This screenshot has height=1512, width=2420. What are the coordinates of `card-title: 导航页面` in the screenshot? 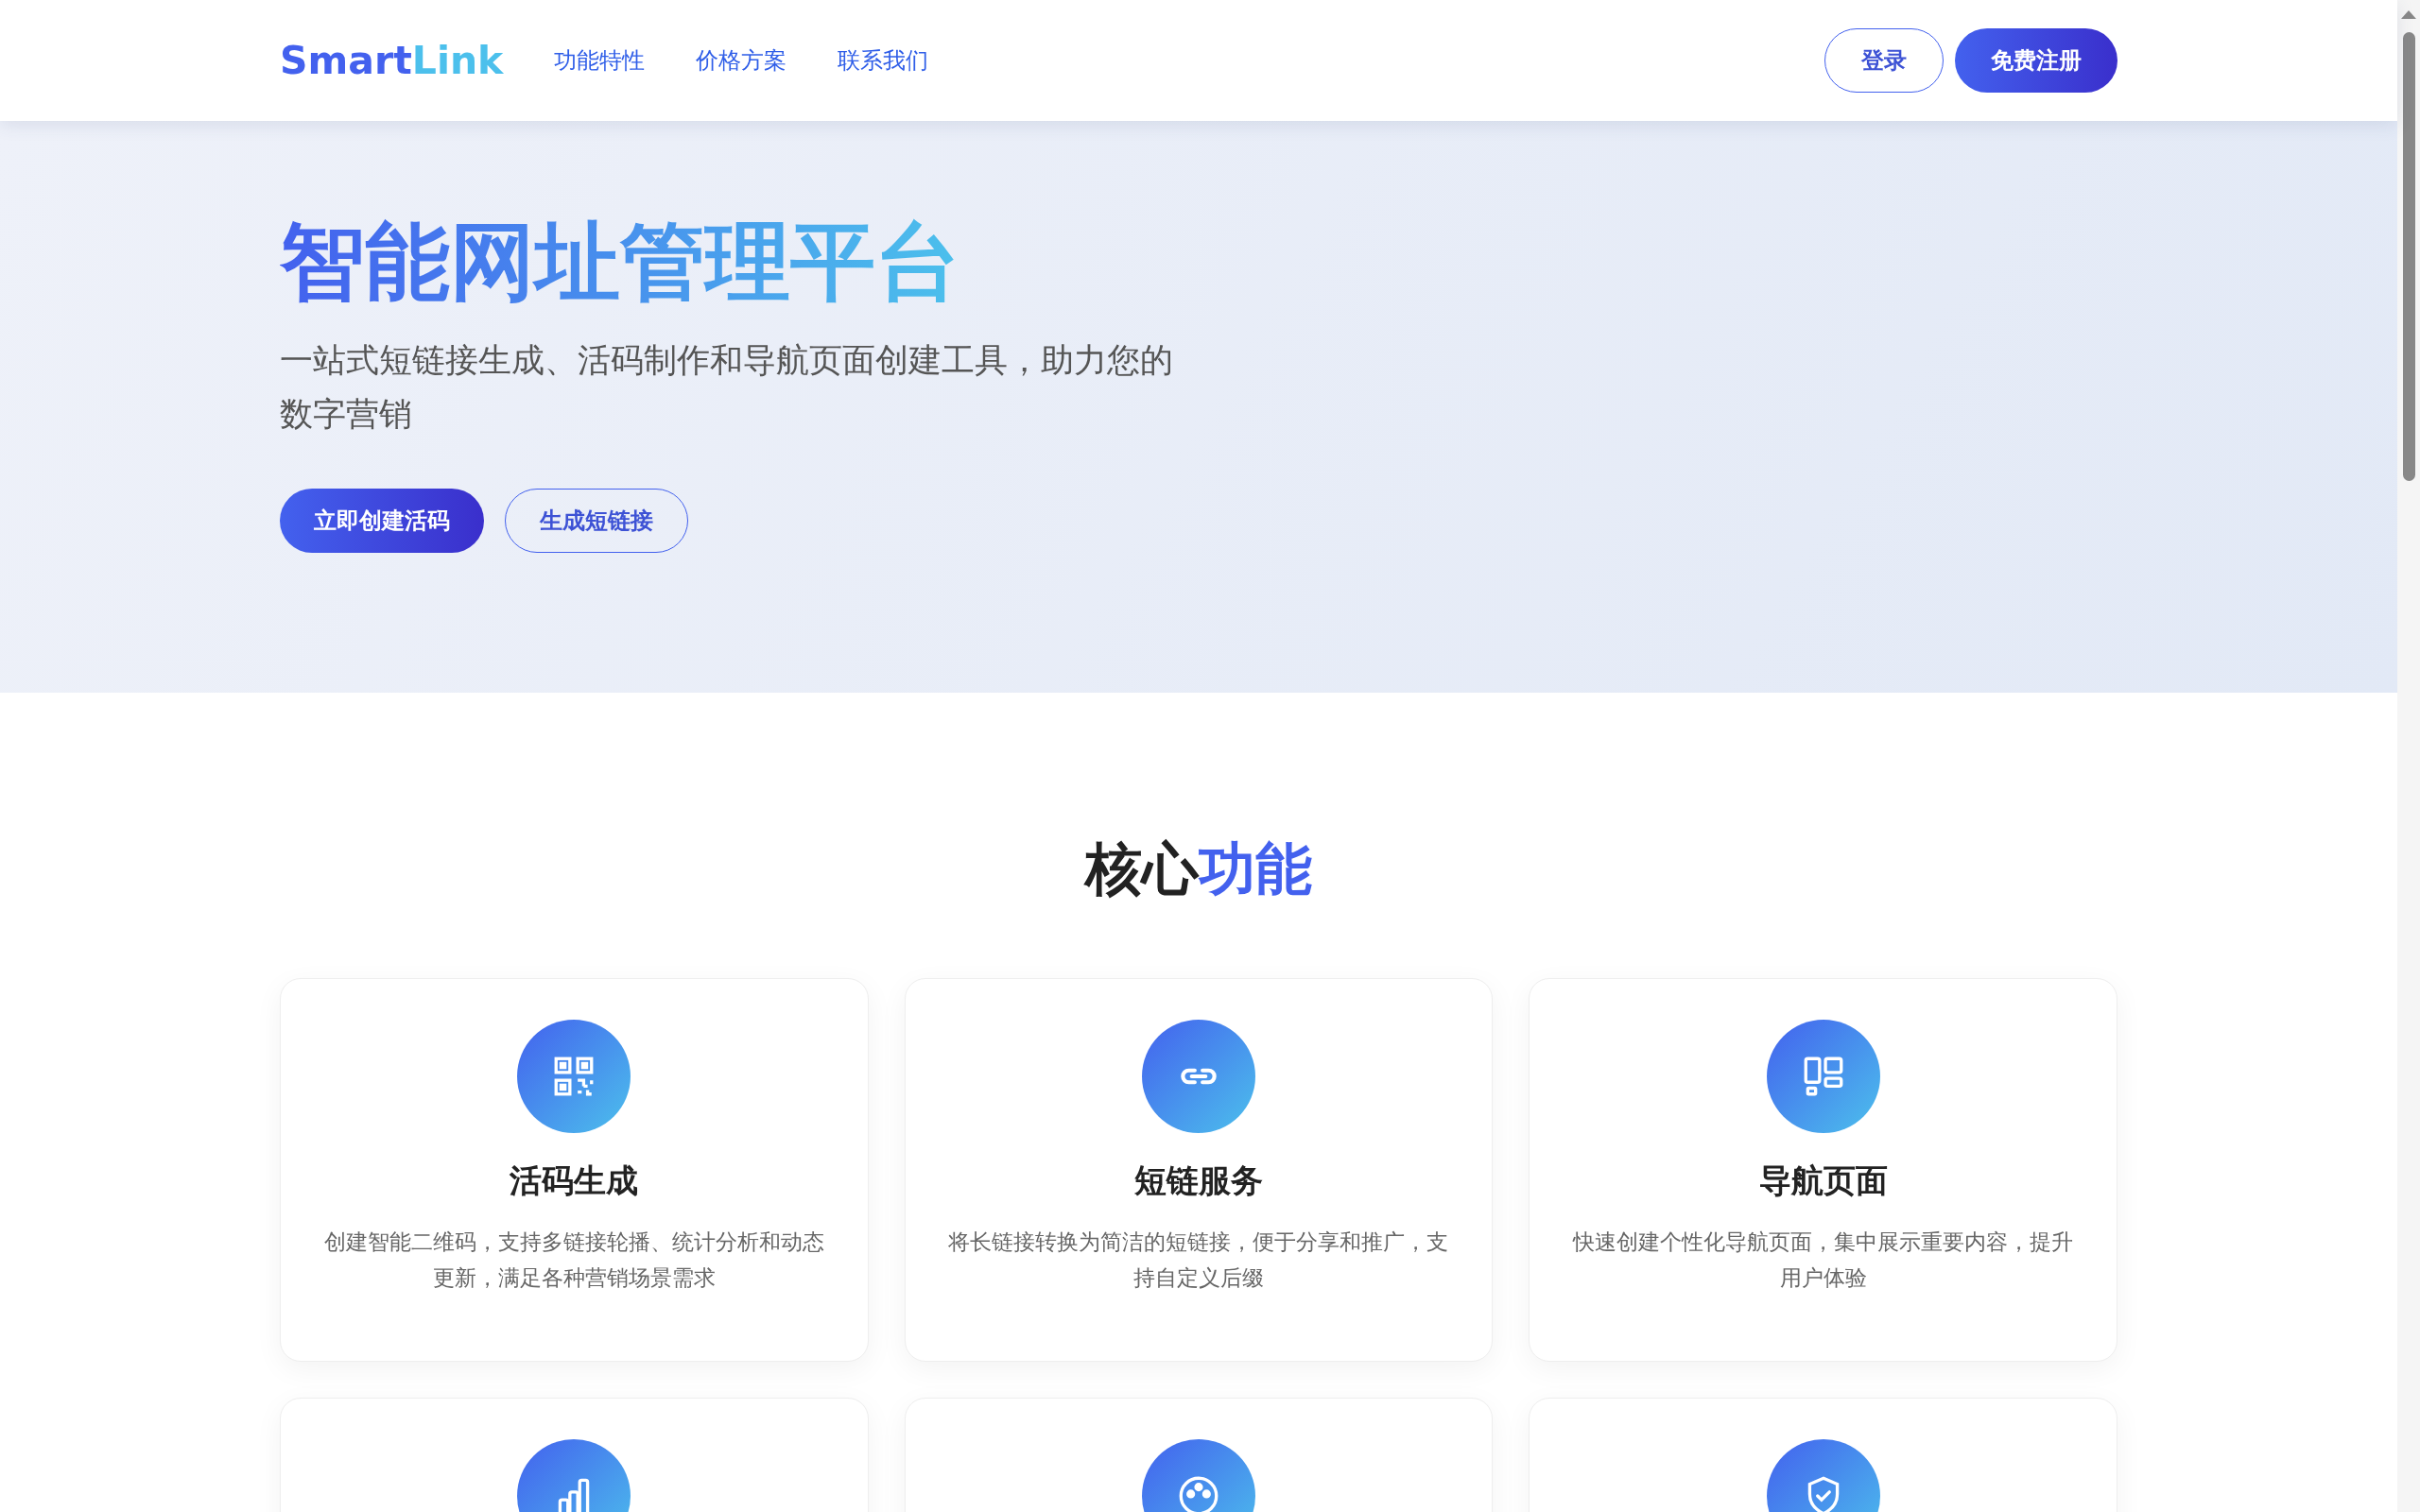 It's located at (1823, 1180).